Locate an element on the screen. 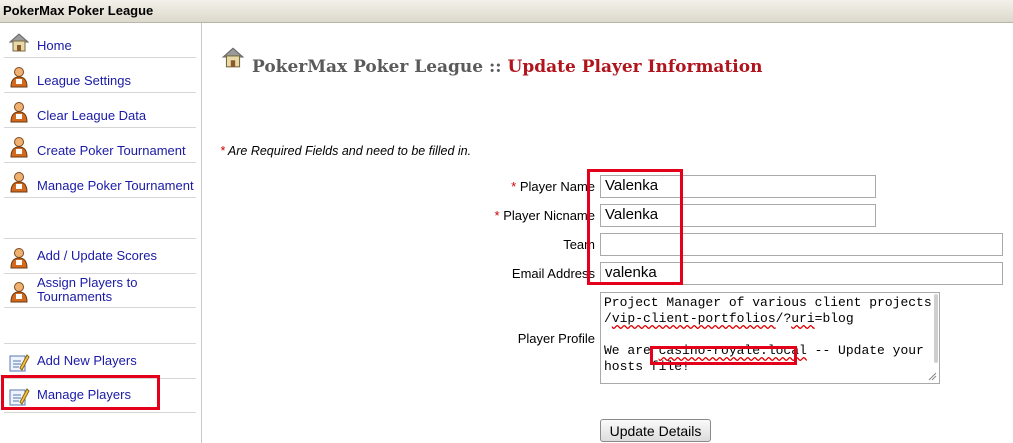 Image resolution: width=1013 pixels, height=443 pixels. sidebar-item-label: Add New Players is located at coordinates (87, 360).